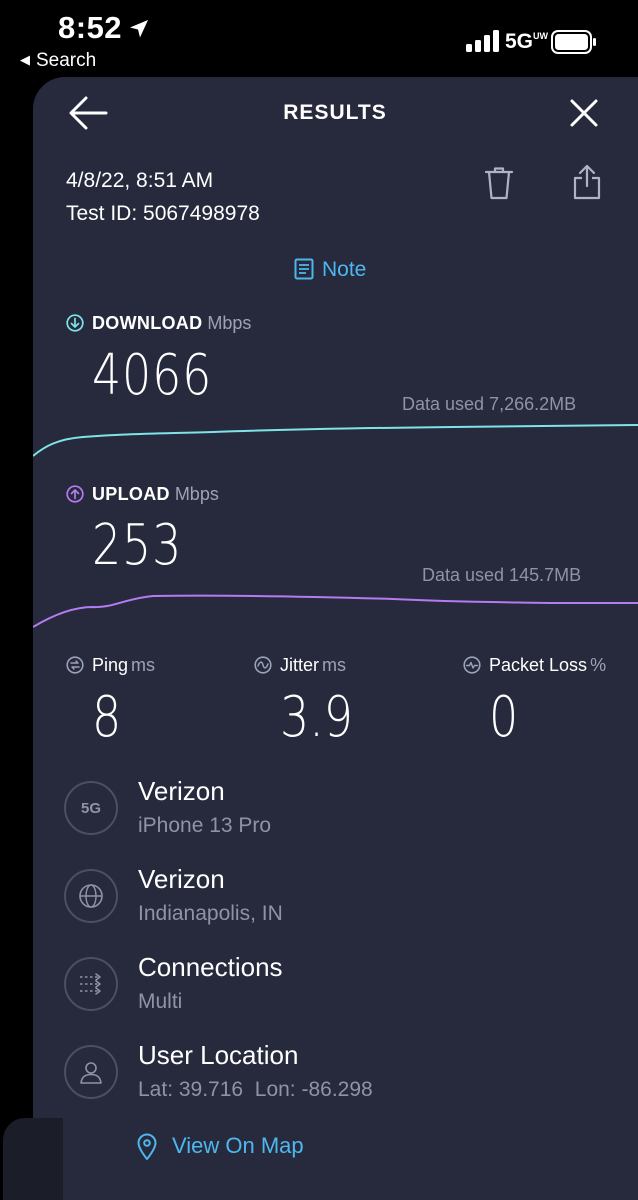  I want to click on user-location-title: User Location, so click(218, 1055).